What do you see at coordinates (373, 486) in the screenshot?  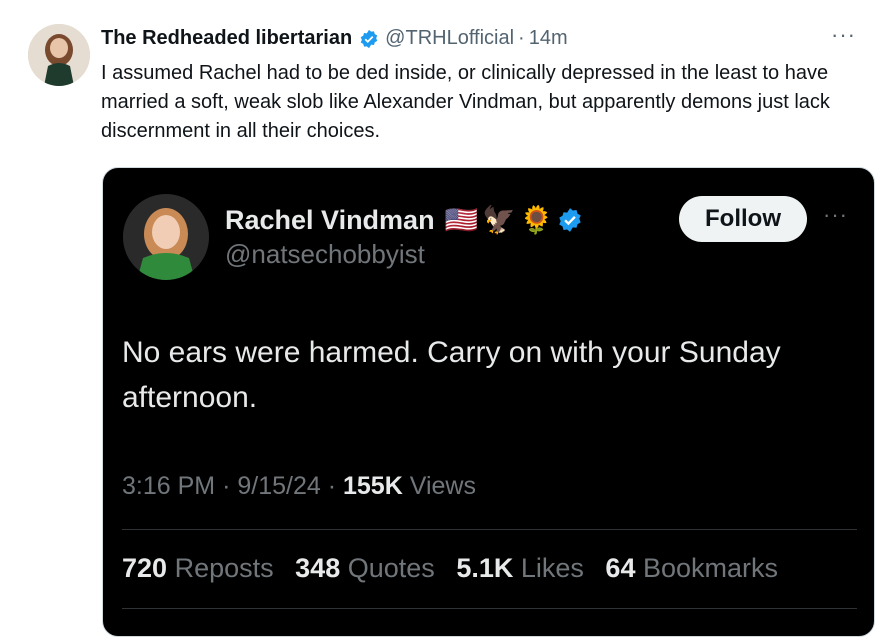 I see `views-count: 155K` at bounding box center [373, 486].